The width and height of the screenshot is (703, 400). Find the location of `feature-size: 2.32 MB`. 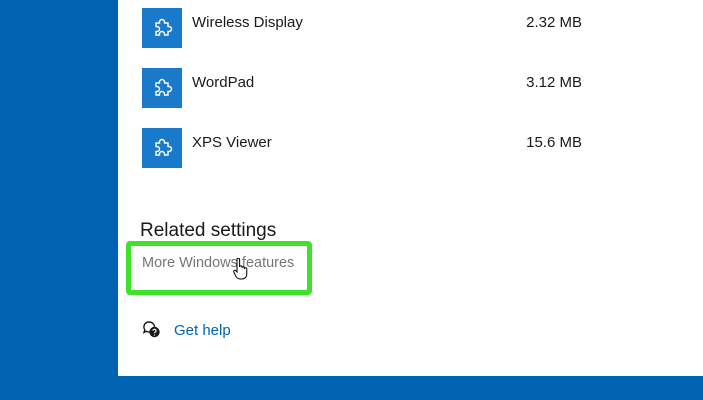

feature-size: 2.32 MB is located at coordinates (554, 22).